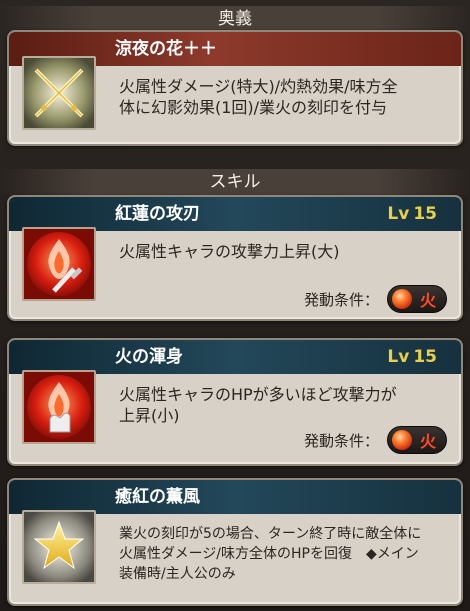 This screenshot has height=611, width=470. I want to click on skill-name-text: 癒紅の薫風, so click(157, 497).